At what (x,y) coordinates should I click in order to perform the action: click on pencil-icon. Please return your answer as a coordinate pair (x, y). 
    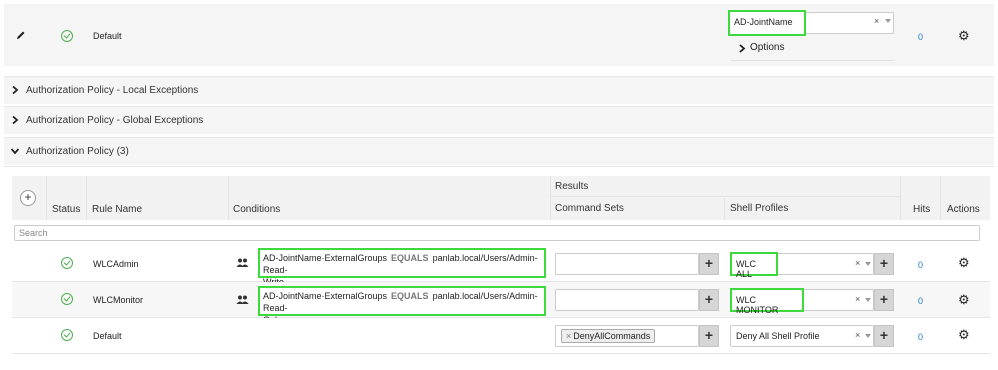
    Looking at the image, I should click on (21, 35).